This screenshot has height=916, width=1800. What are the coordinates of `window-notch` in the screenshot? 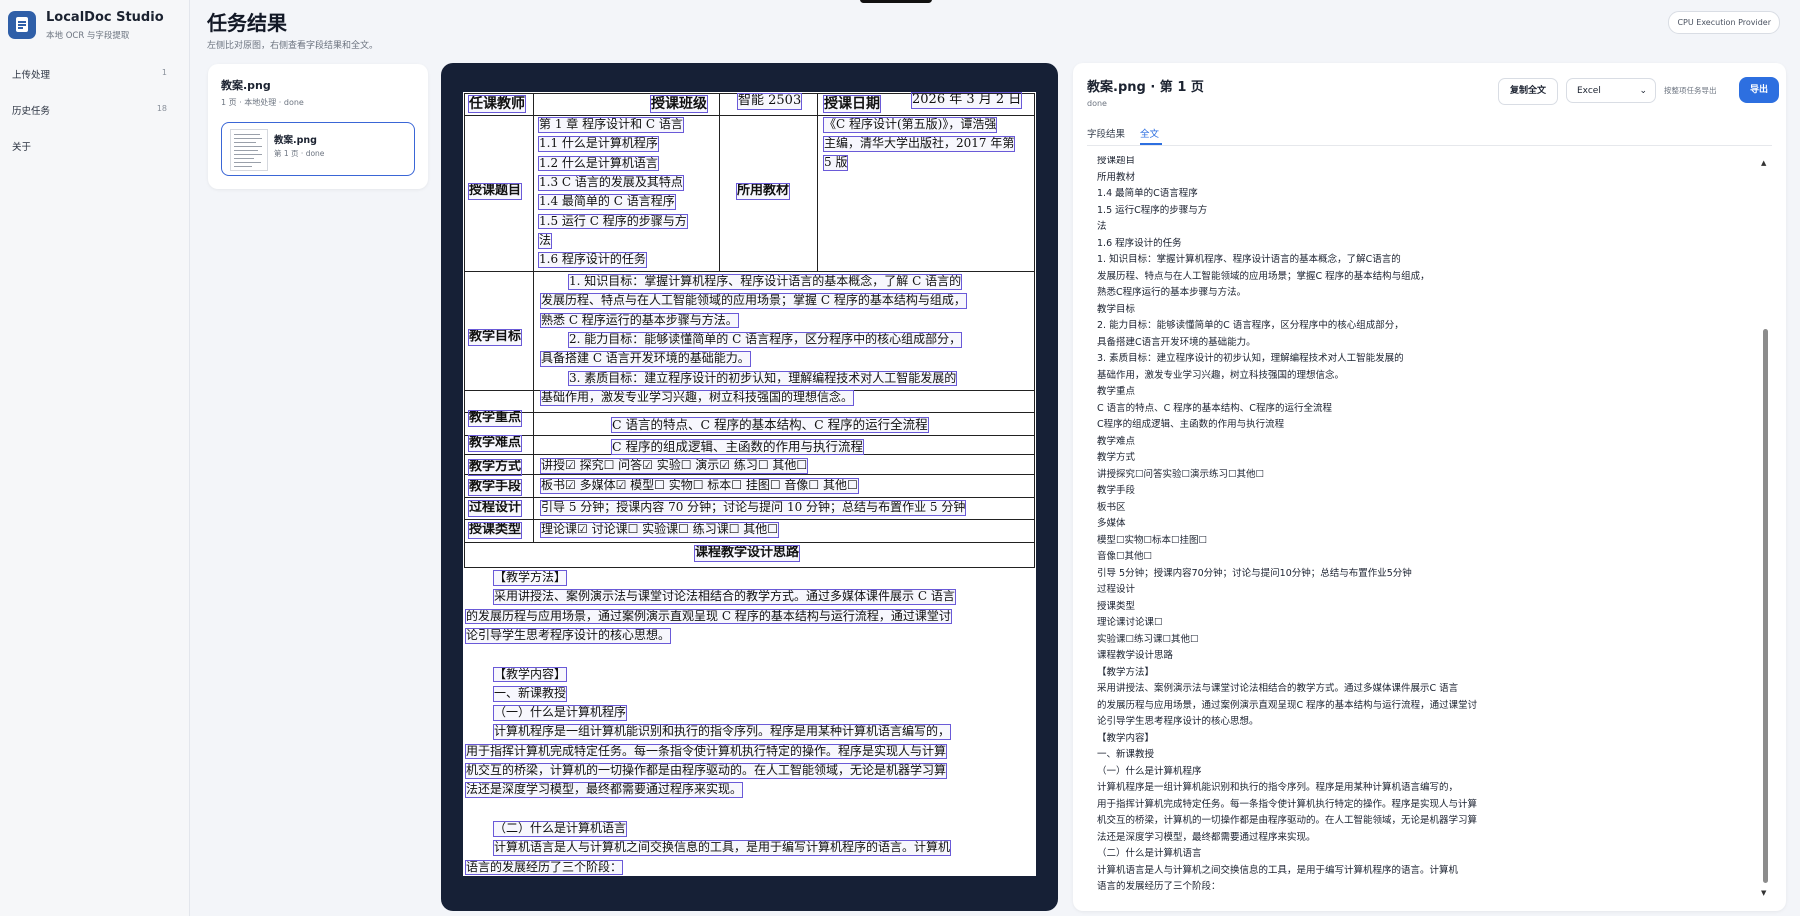 It's located at (896, 1).